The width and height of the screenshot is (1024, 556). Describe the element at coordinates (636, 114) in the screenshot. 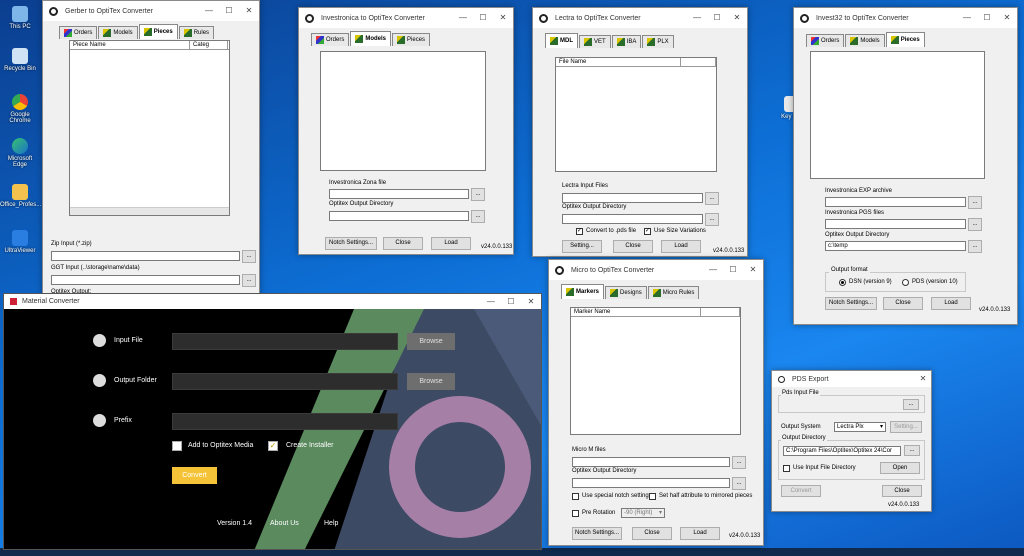

I see `file-list: File Name` at that location.